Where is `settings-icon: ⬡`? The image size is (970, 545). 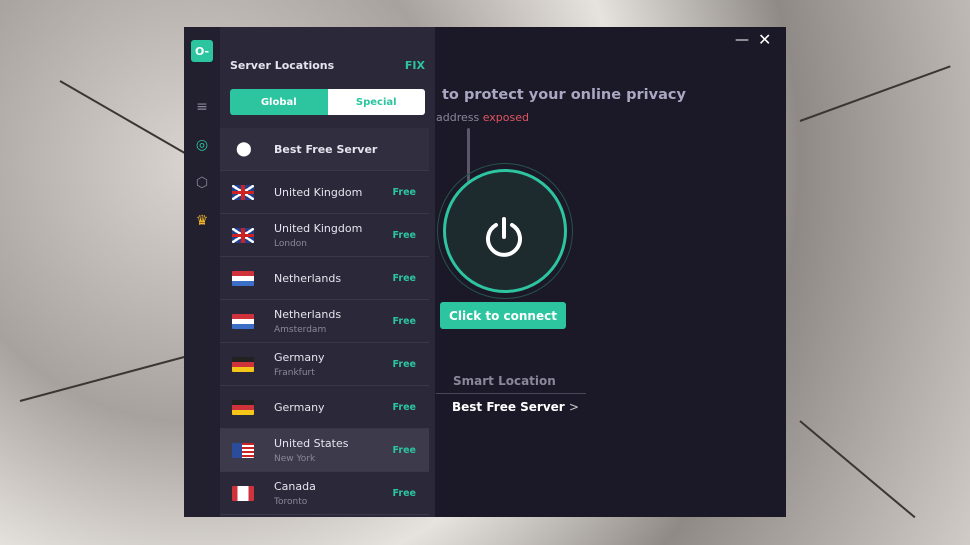
settings-icon: ⬡ is located at coordinates (202, 183).